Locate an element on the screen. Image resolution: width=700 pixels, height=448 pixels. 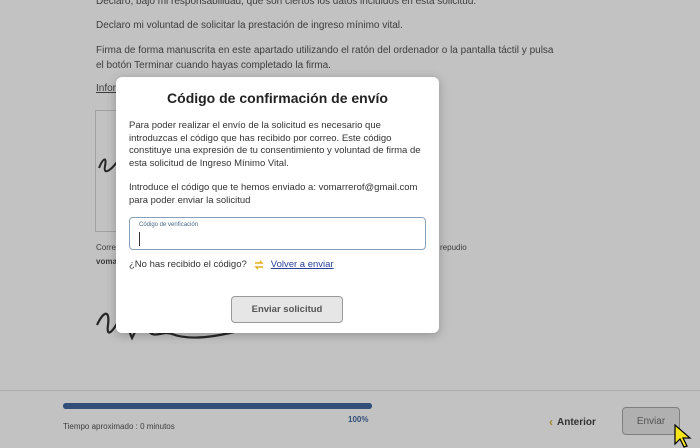
resend-link: Volver a enviar is located at coordinates (302, 264).